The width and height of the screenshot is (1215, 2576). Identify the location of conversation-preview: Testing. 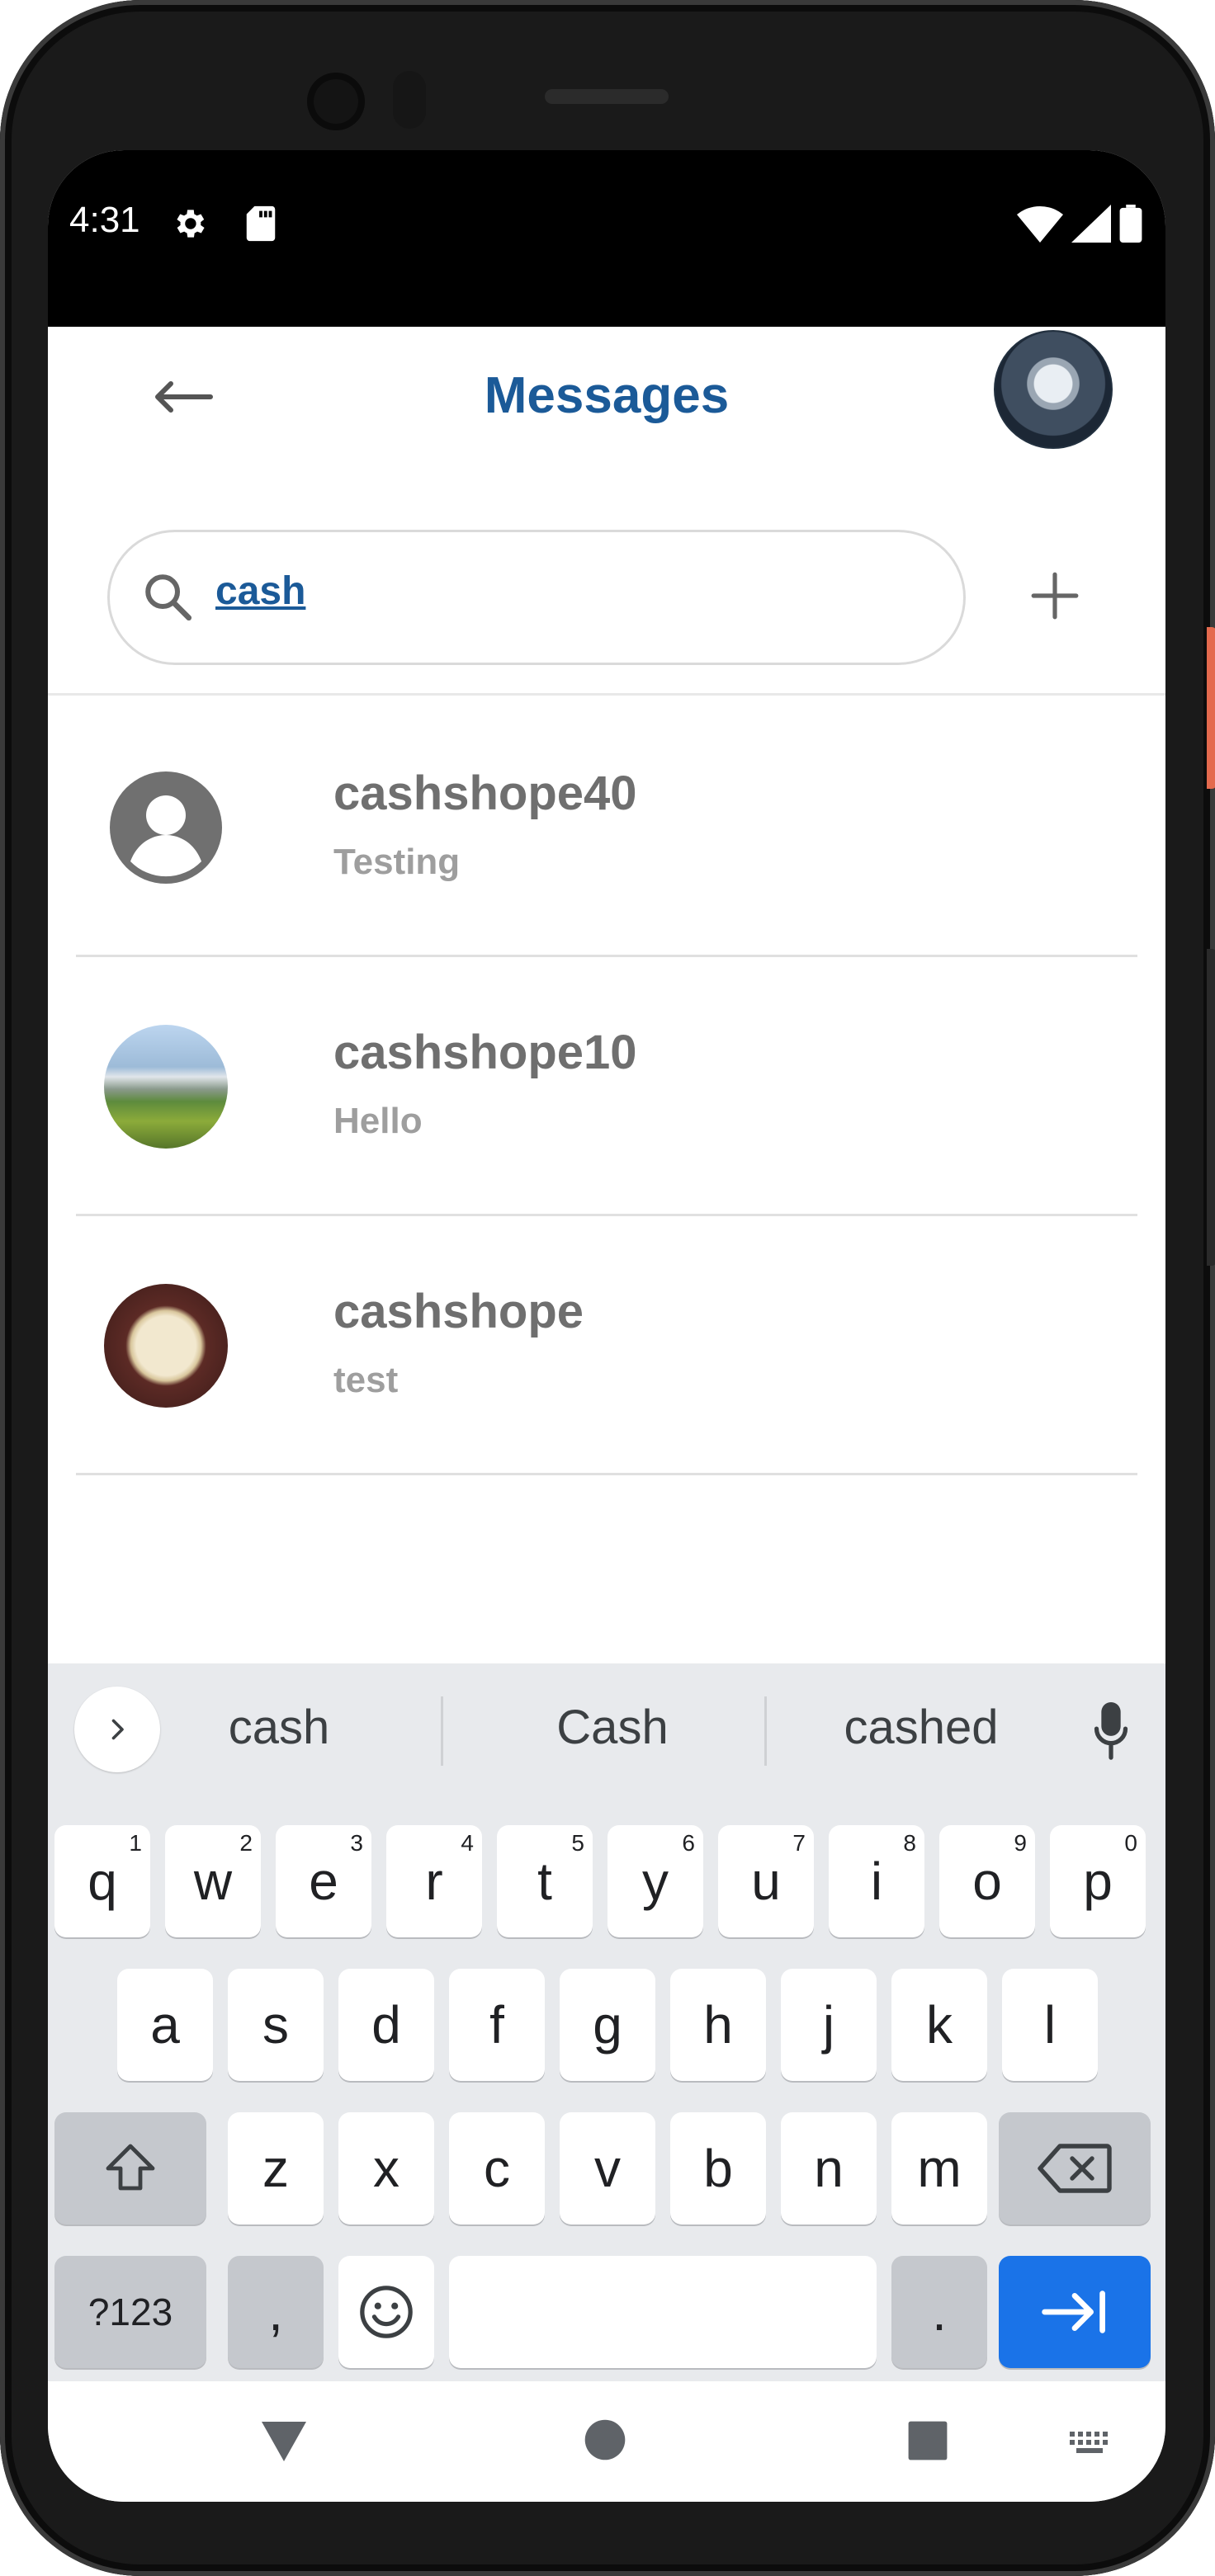
(397, 862).